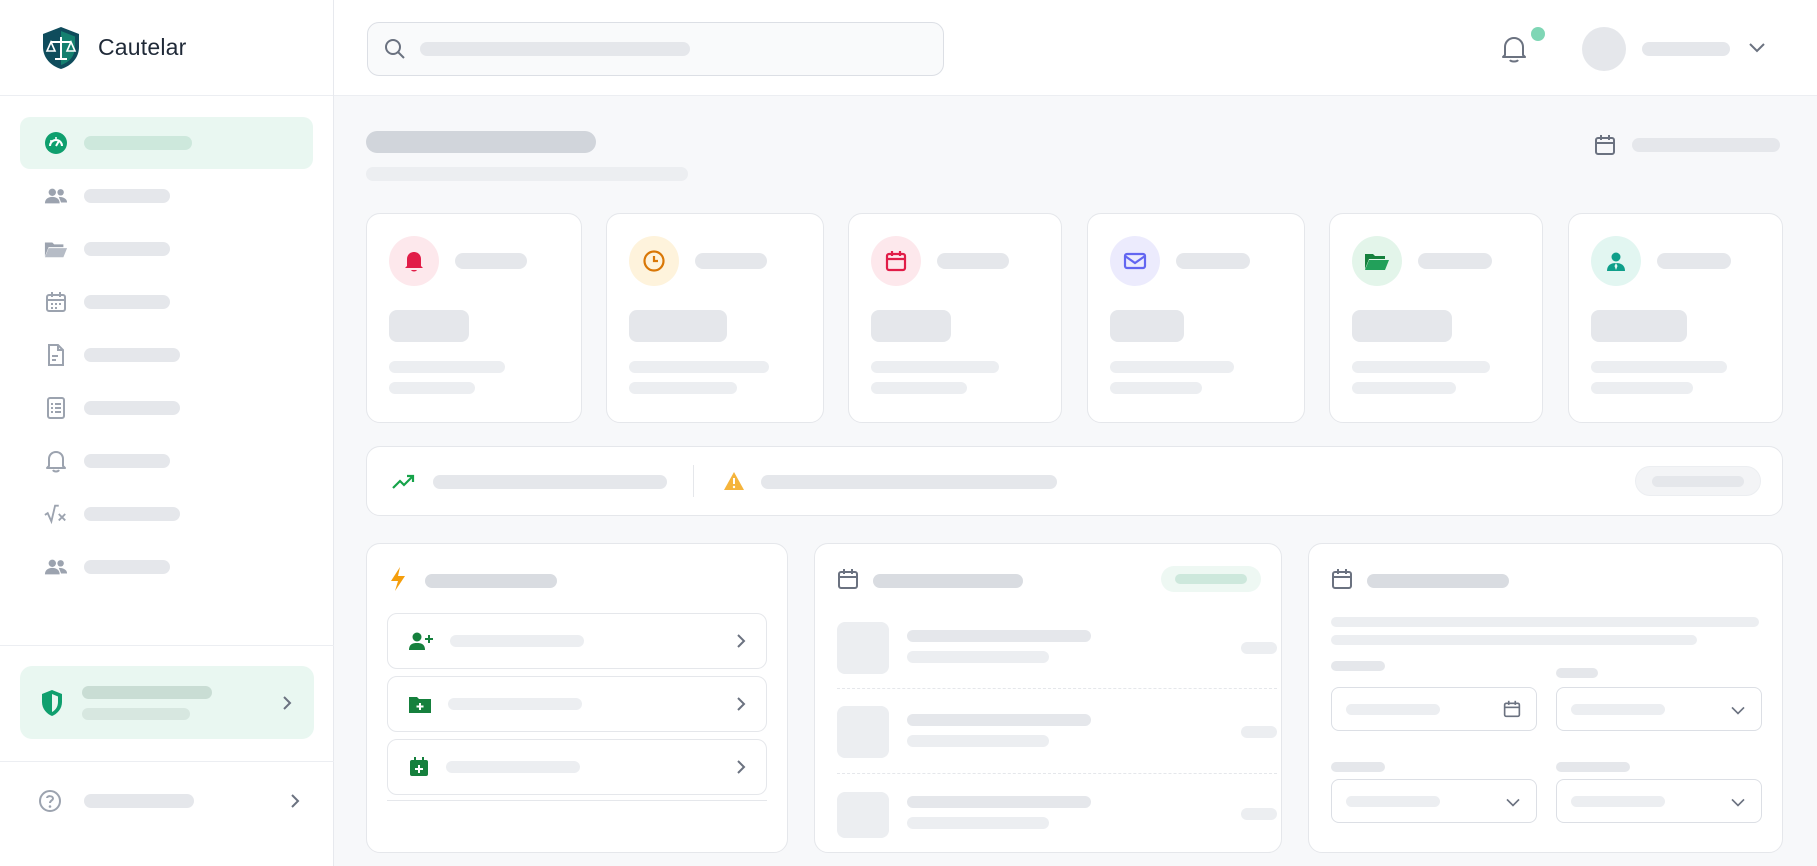 This screenshot has width=1817, height=866. Describe the element at coordinates (1687, 145) in the screenshot. I see `date-range-picker` at that location.